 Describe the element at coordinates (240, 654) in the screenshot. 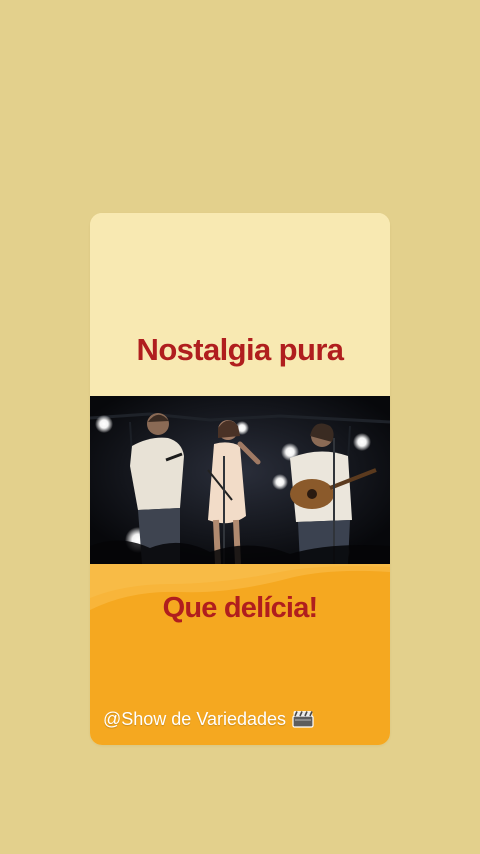

I see `card-bottom-section: Que delícia! @Show de Variedades` at that location.